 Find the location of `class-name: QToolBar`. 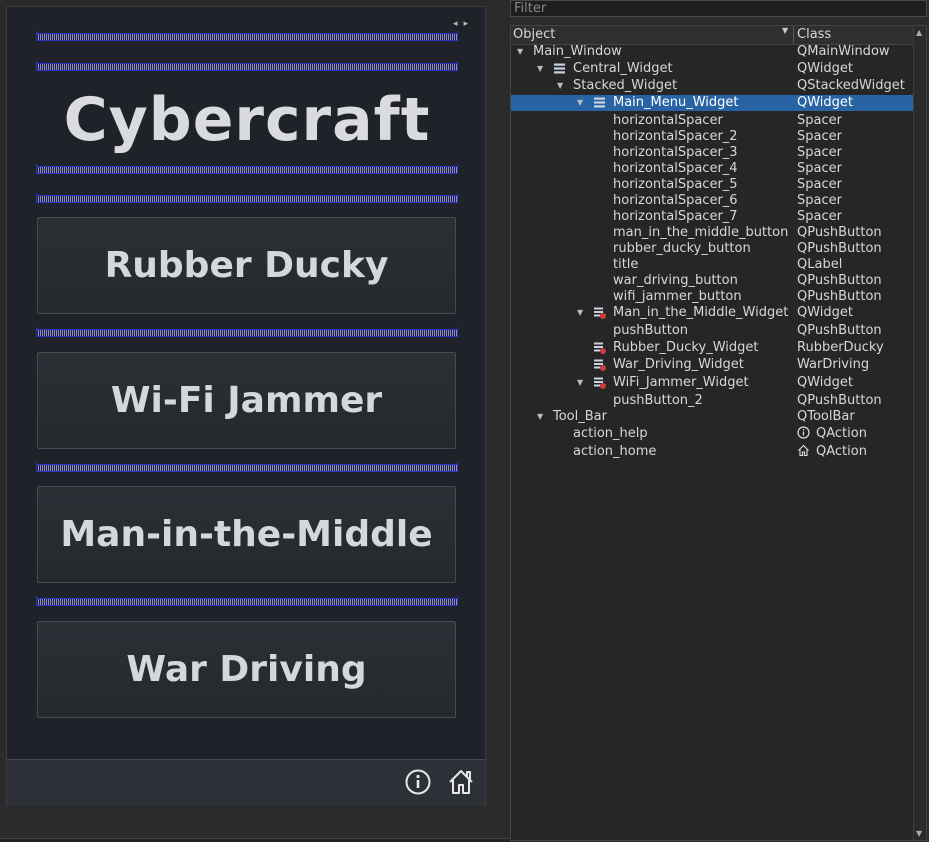

class-name: QToolBar is located at coordinates (826, 416).